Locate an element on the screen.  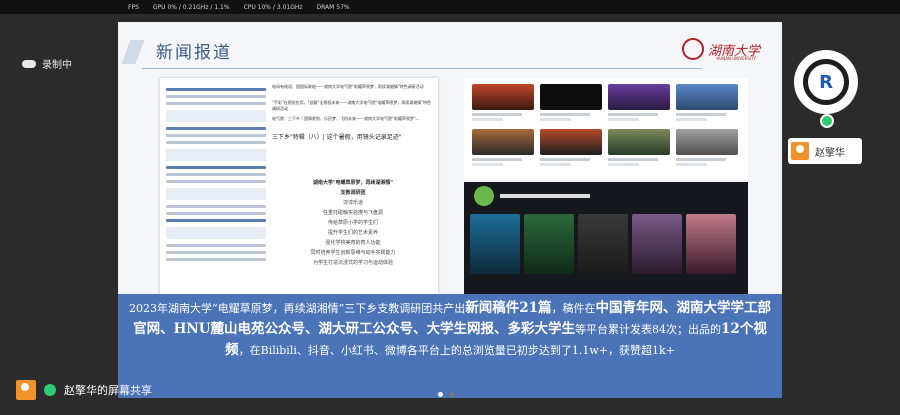
banner-text: 等平台累计发表84次；出品的 is located at coordinates (648, 329).